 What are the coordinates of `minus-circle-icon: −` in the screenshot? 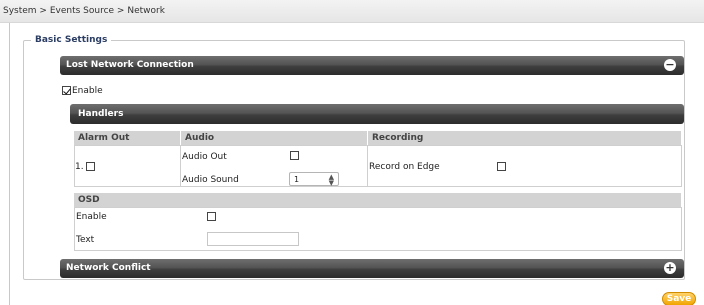 It's located at (670, 65).